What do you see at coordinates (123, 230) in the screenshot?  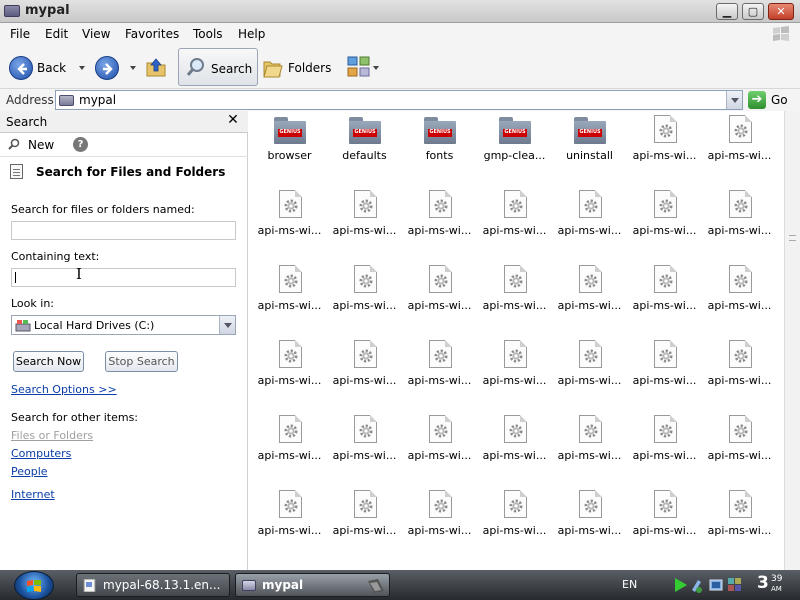 I see `named-input` at bounding box center [123, 230].